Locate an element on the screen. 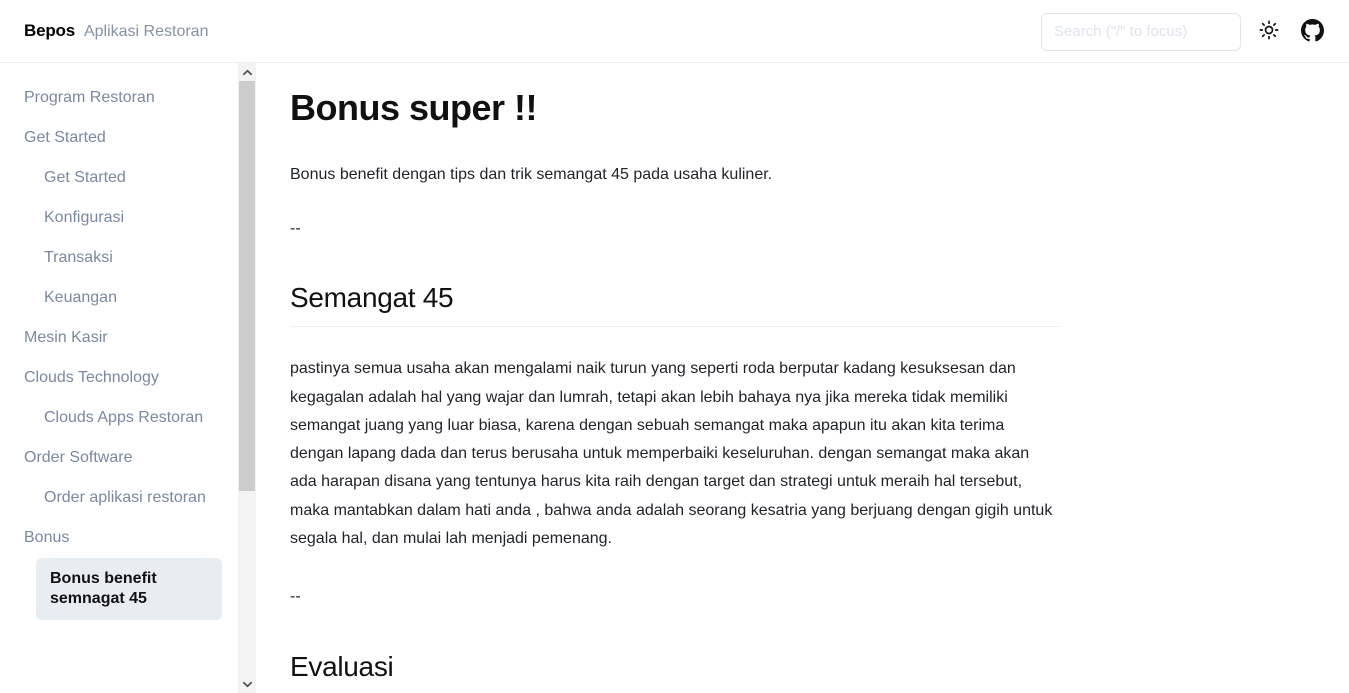 This screenshot has height=693, width=1349. theme-toggle-button is located at coordinates (1269, 32).